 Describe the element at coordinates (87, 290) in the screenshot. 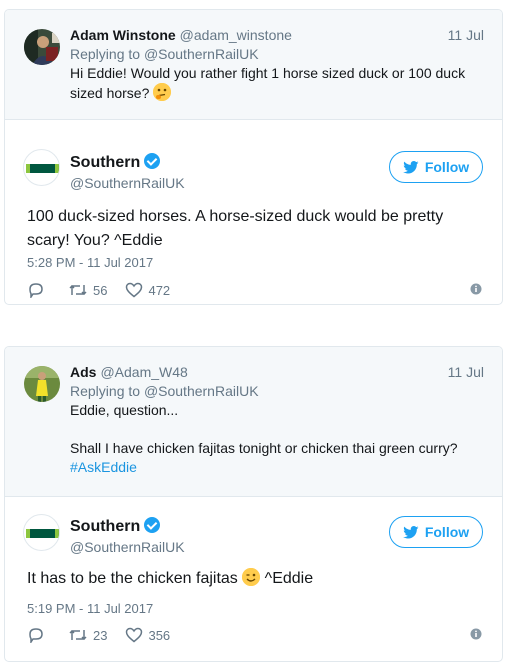

I see `retweet-button: 56` at that location.